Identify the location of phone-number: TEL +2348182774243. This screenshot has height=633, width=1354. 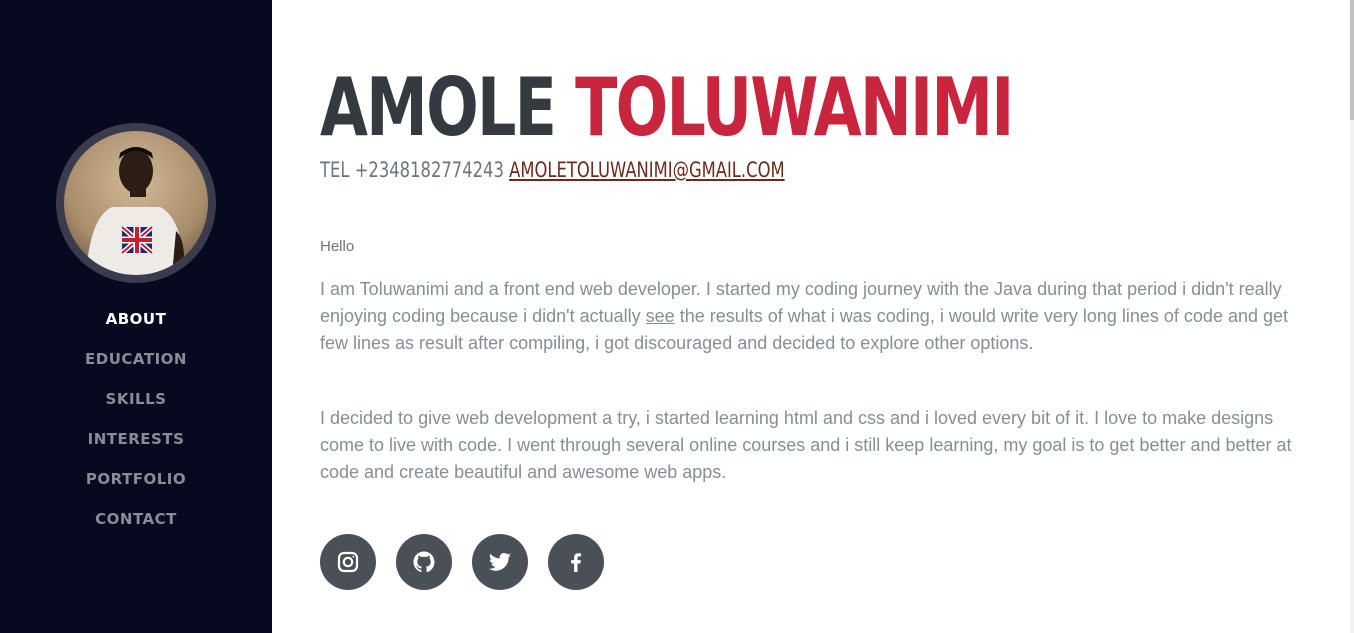
(412, 170).